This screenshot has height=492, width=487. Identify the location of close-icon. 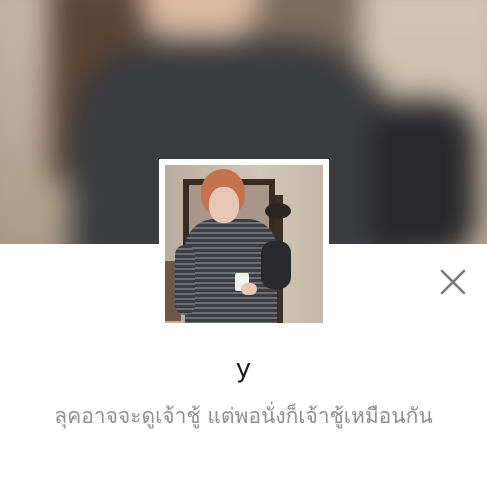
(453, 282).